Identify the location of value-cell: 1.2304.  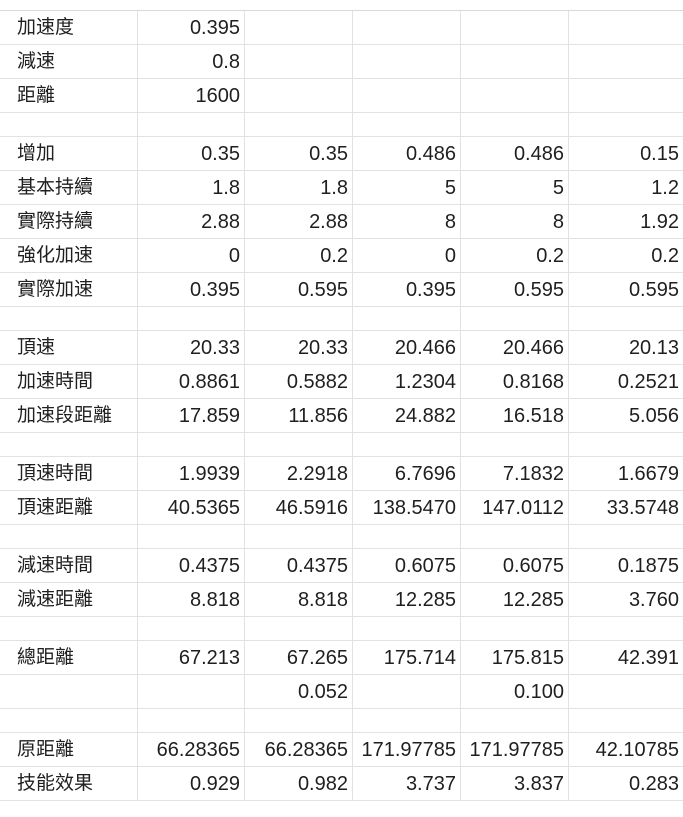
(407, 381).